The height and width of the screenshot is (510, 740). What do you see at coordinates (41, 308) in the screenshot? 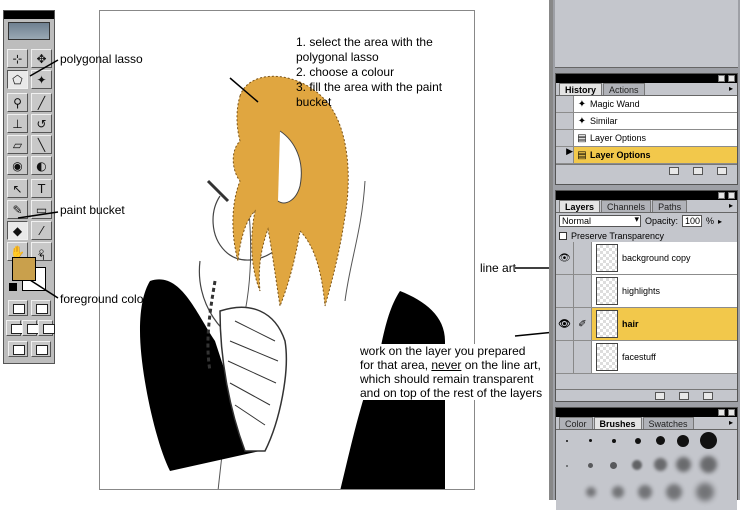
I see `quick-mask-button` at bounding box center [41, 308].